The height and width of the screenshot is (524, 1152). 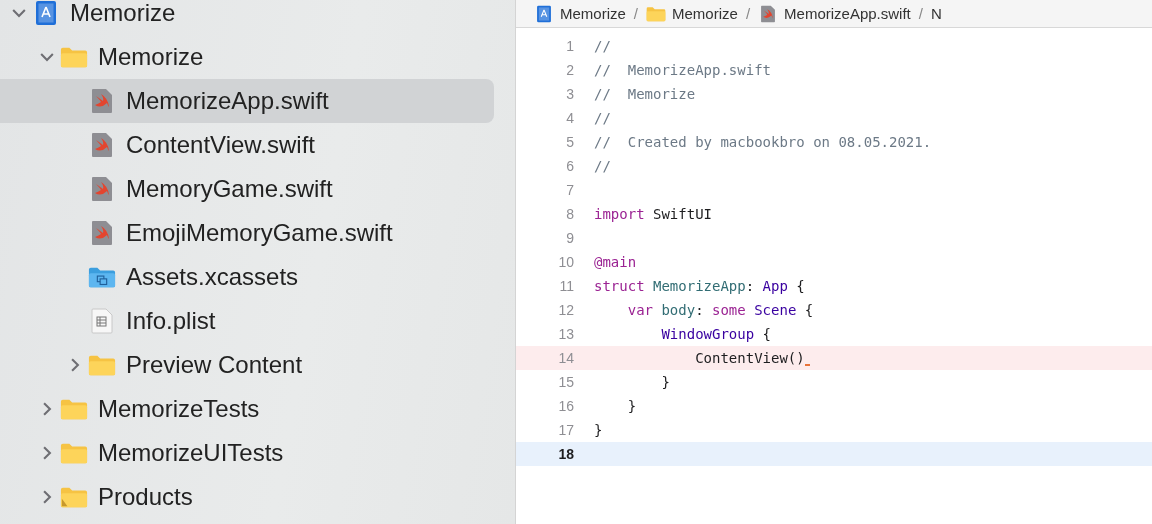 What do you see at coordinates (570, 70) in the screenshot?
I see `line-number: 2` at bounding box center [570, 70].